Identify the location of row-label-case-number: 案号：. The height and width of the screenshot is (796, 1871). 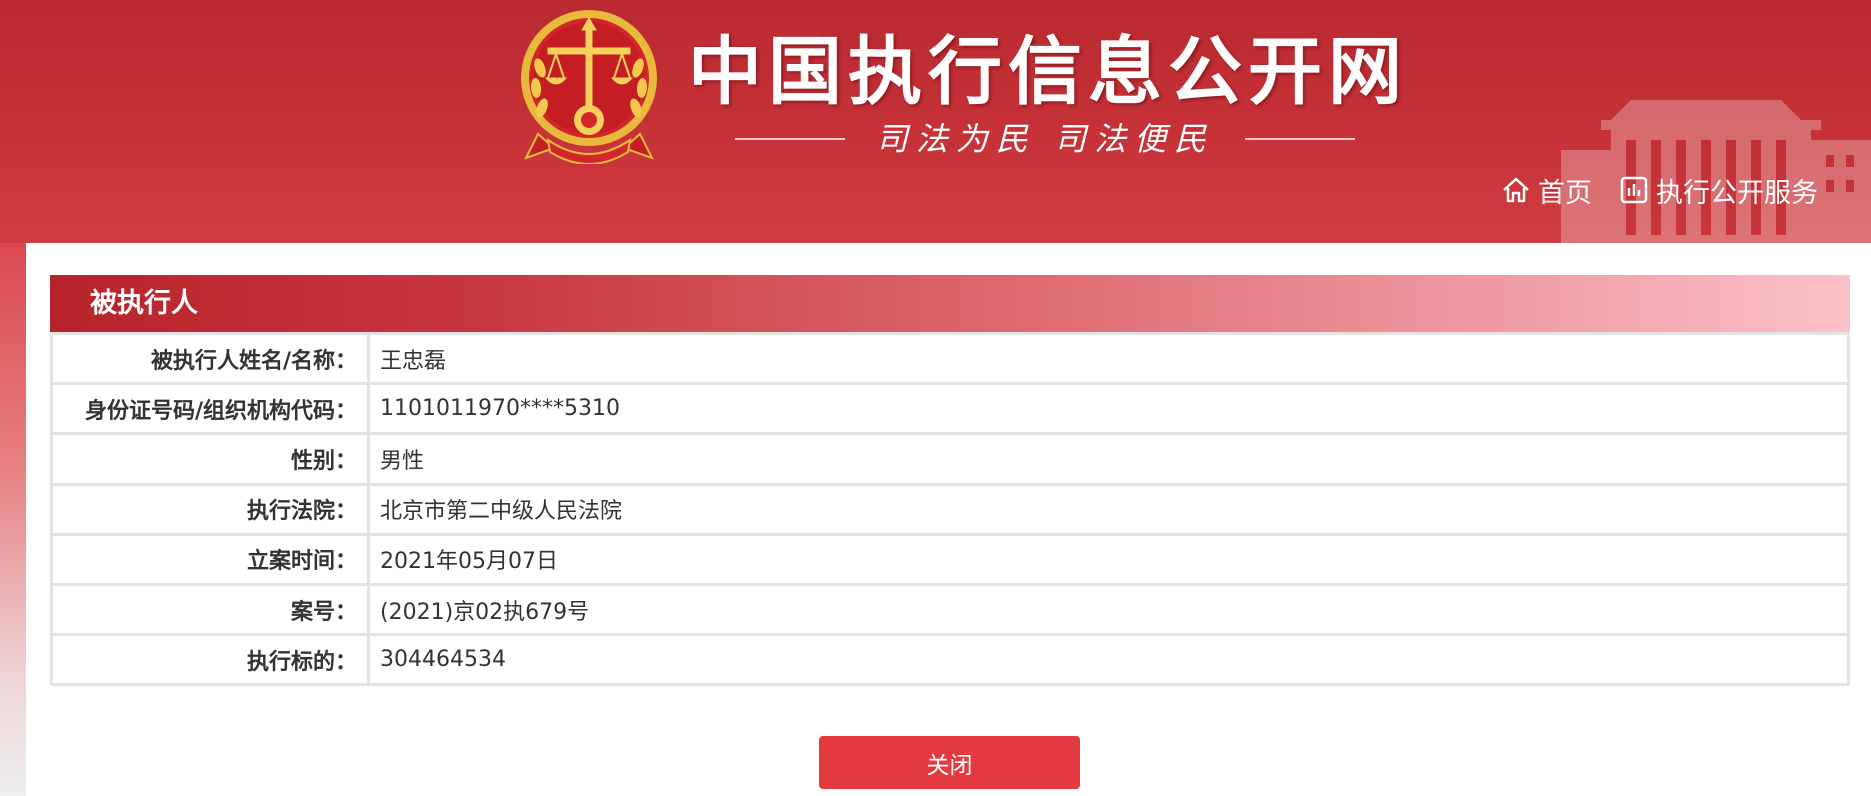
(210, 609).